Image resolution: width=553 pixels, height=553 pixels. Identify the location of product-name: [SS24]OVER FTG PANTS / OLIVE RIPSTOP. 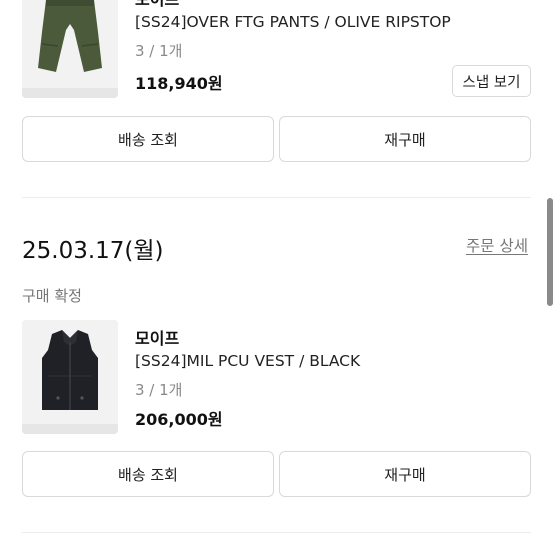
(293, 22).